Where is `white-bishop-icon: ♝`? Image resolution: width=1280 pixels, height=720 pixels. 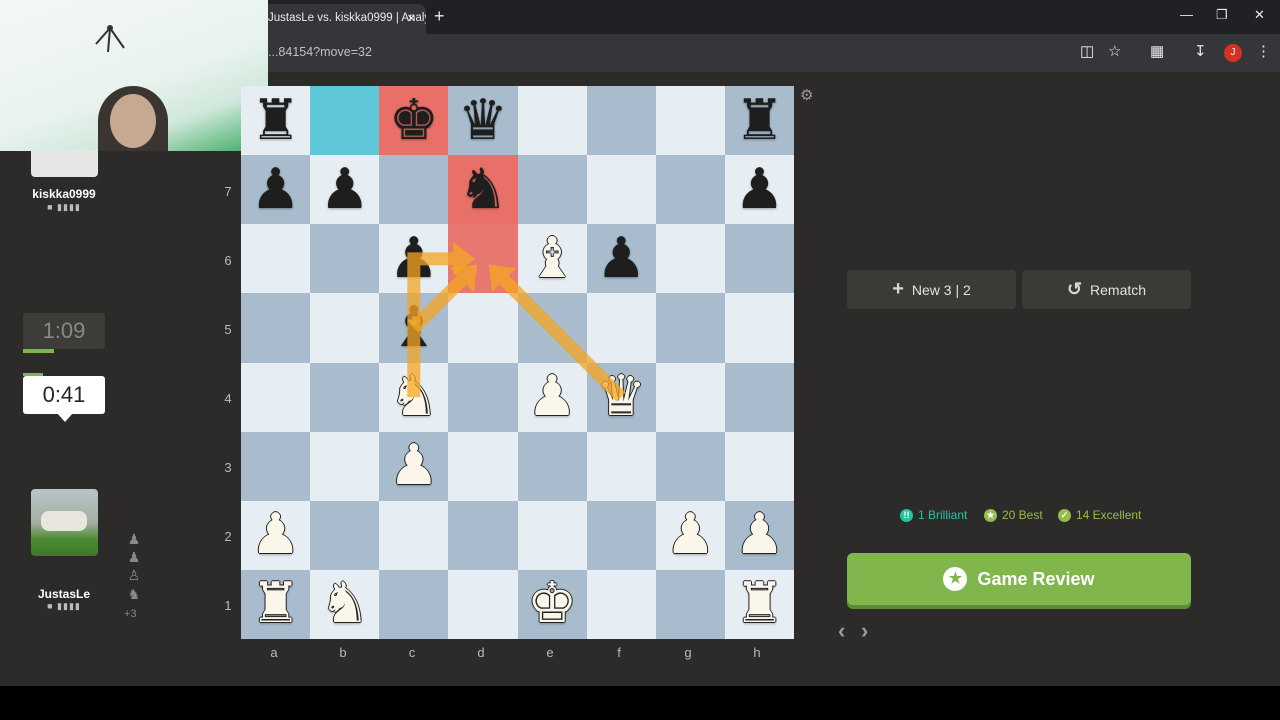 white-bishop-icon: ♝ is located at coordinates (552, 258).